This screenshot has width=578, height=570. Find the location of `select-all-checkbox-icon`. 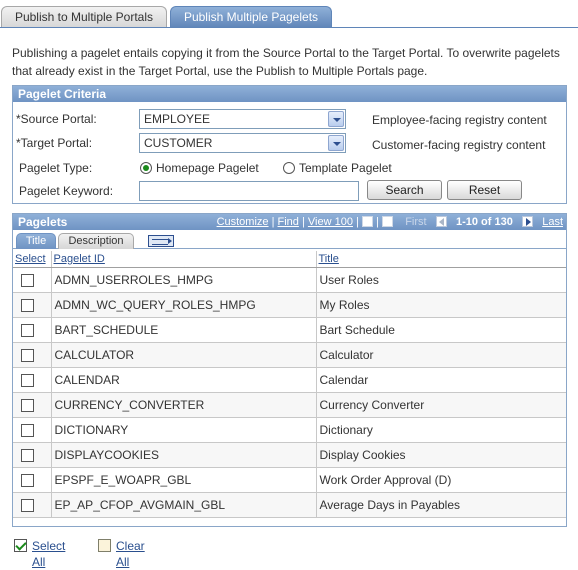

select-all-checkbox-icon is located at coordinates (20, 545).